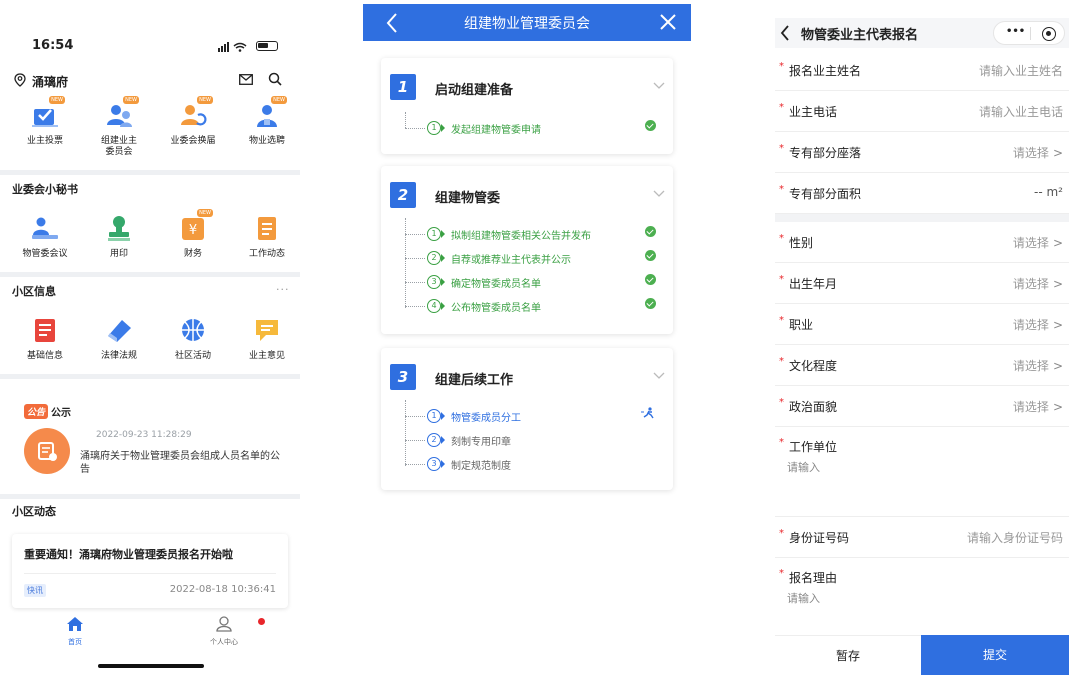 The height and width of the screenshot is (695, 1080). What do you see at coordinates (283, 289) in the screenshot?
I see `more-button: ···` at bounding box center [283, 289].